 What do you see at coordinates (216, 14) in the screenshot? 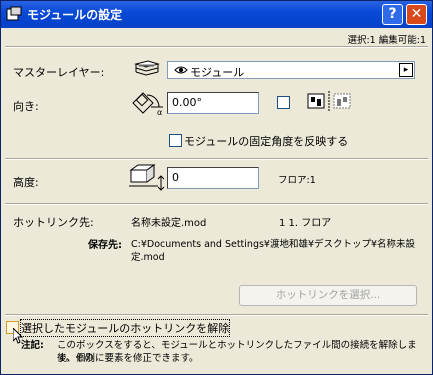
I see `title-bar: モジュールの設定 ? ✕` at bounding box center [216, 14].